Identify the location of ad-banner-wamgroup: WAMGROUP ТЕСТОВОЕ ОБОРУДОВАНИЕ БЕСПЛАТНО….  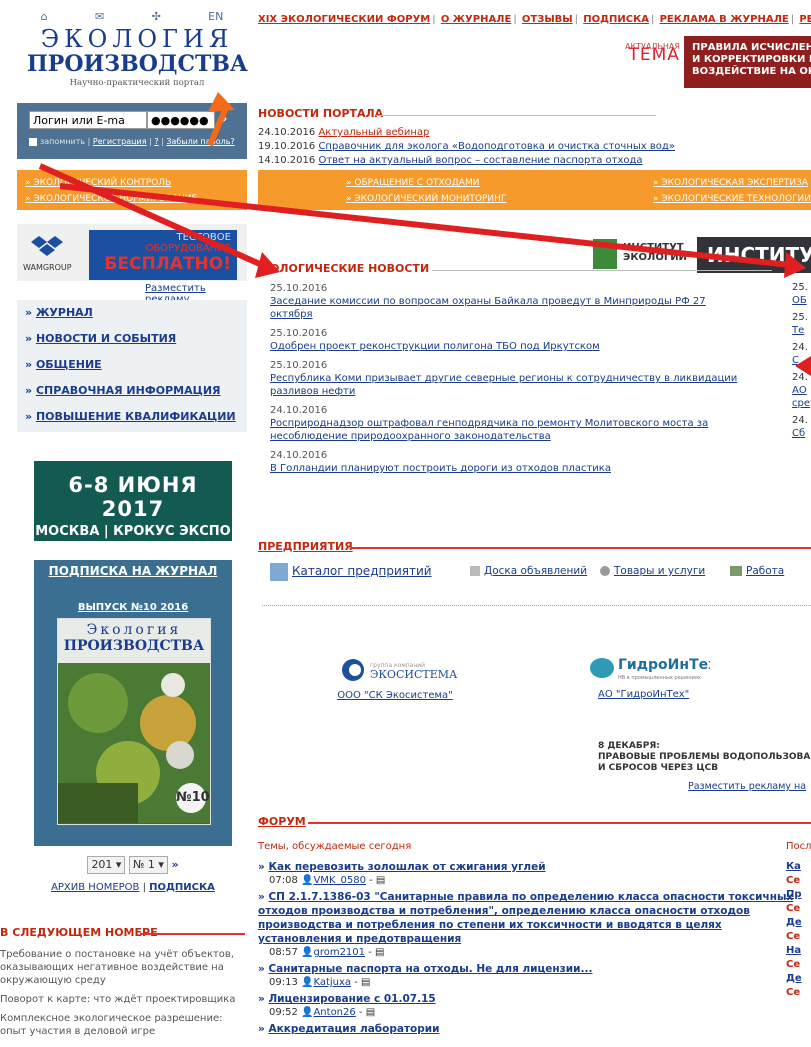
(132, 252).